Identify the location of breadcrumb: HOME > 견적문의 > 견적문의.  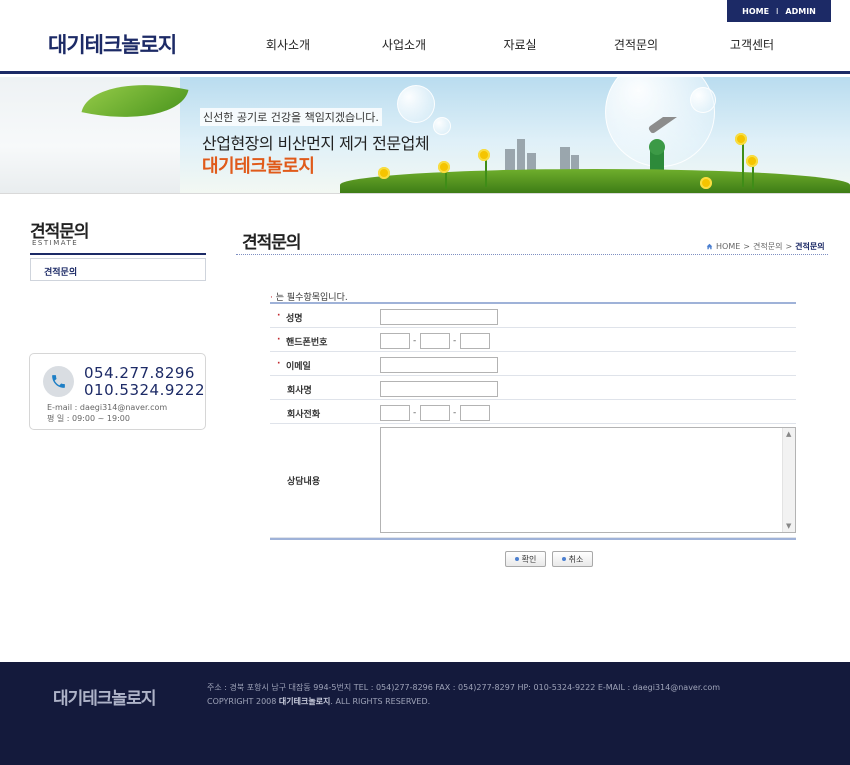
(765, 246).